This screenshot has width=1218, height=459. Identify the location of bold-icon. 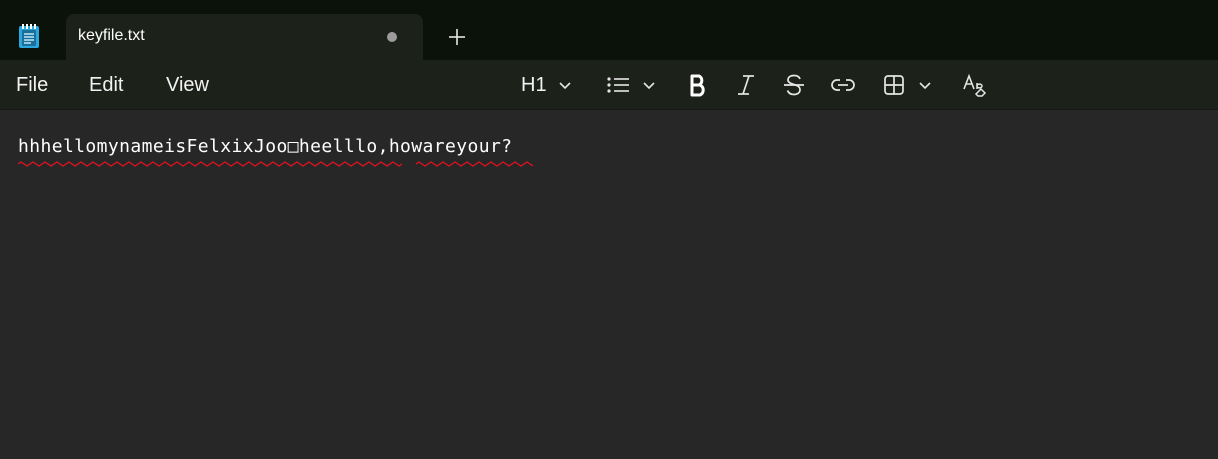
(698, 85).